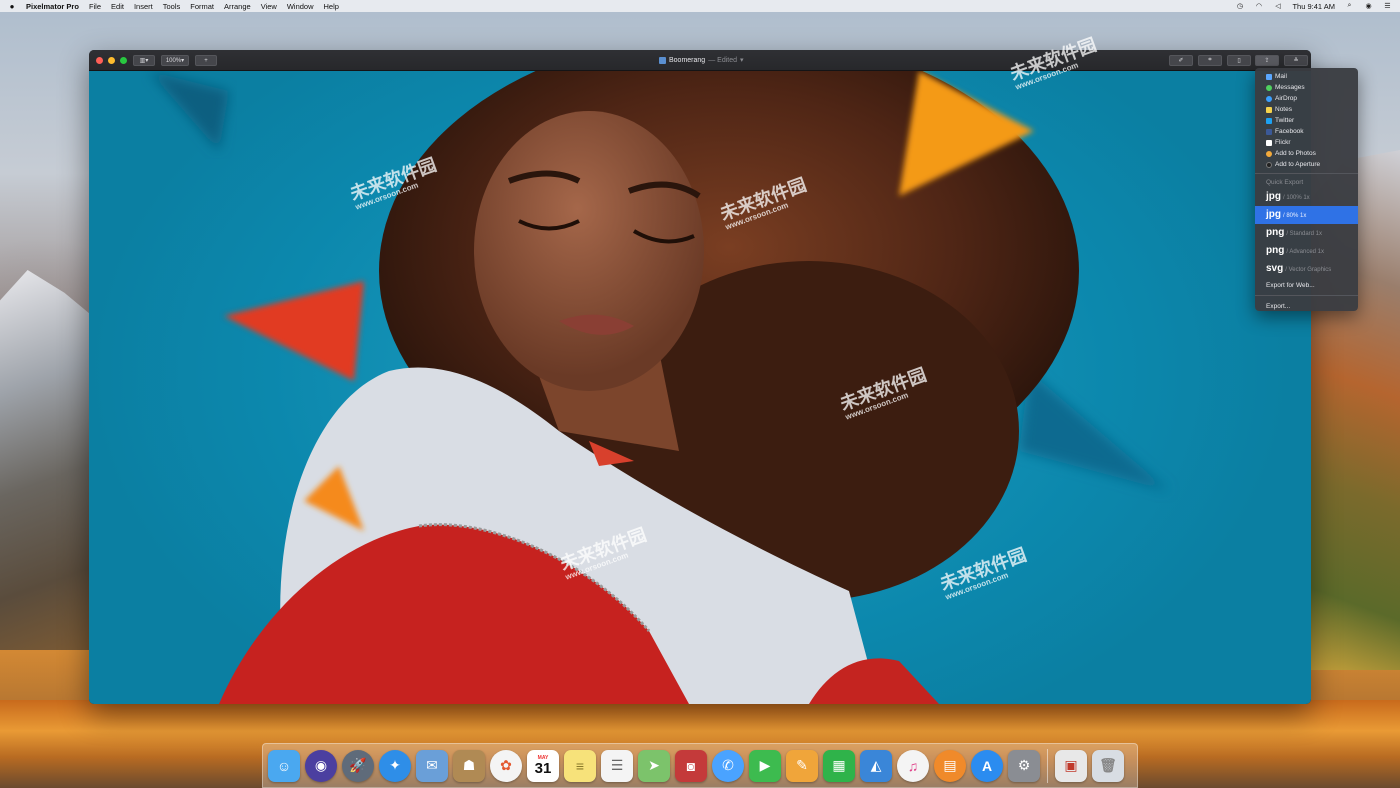  I want to click on facebook-icon, so click(1269, 131).